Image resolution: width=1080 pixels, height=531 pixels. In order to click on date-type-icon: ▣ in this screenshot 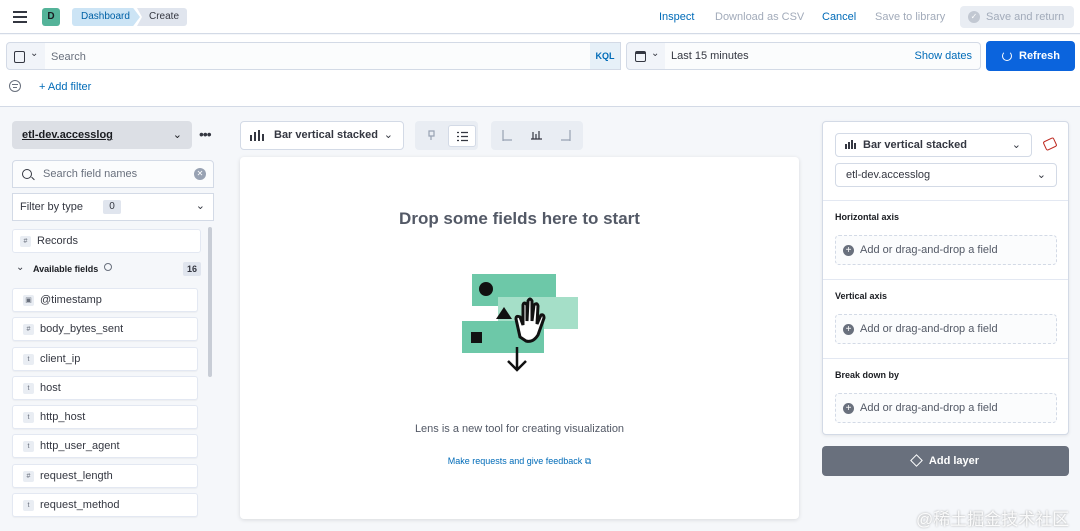, I will do `click(28, 300)`.